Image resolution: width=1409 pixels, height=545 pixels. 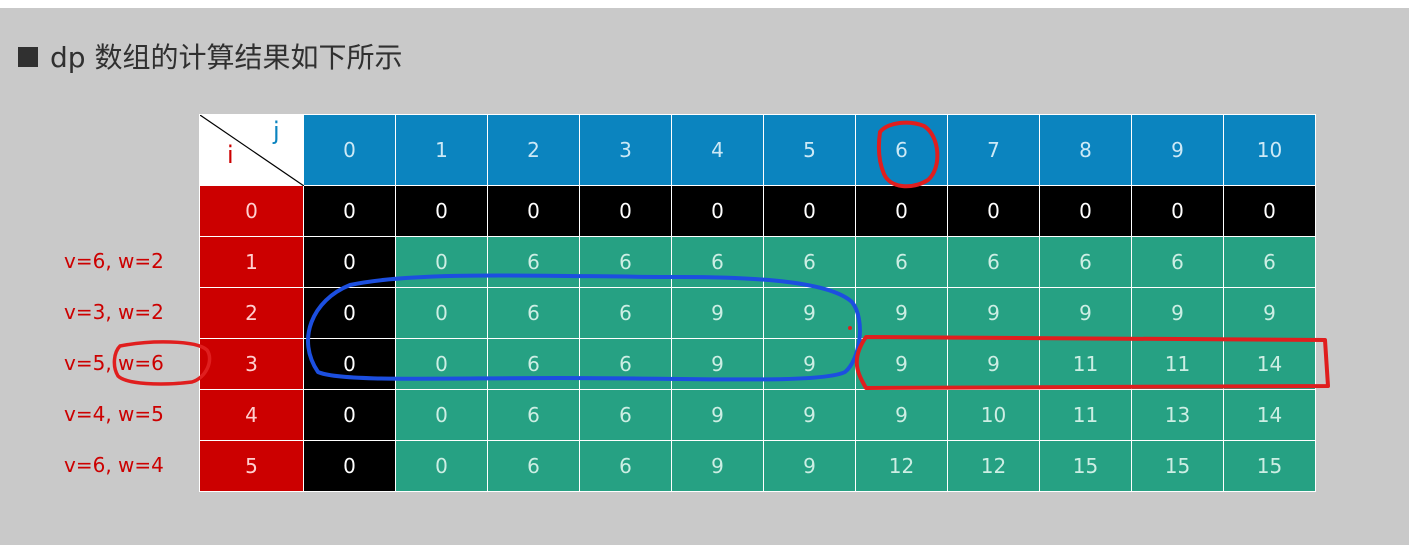 What do you see at coordinates (349, 211) in the screenshot?
I see `cell-r0-c0: 0` at bounding box center [349, 211].